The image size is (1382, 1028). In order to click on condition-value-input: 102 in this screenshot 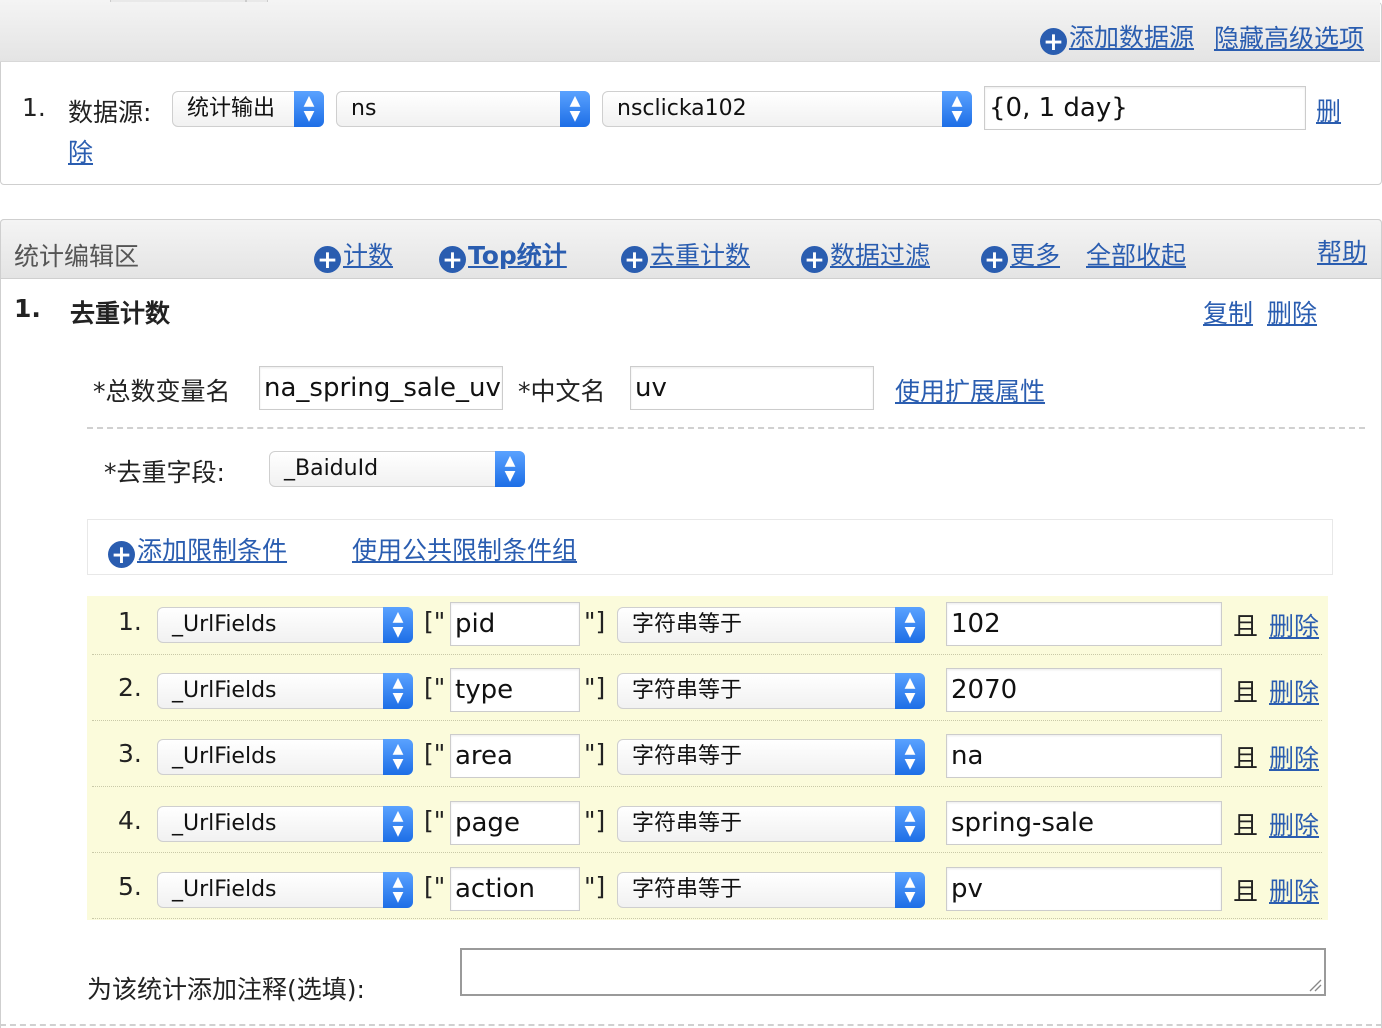, I will do `click(1084, 624)`.